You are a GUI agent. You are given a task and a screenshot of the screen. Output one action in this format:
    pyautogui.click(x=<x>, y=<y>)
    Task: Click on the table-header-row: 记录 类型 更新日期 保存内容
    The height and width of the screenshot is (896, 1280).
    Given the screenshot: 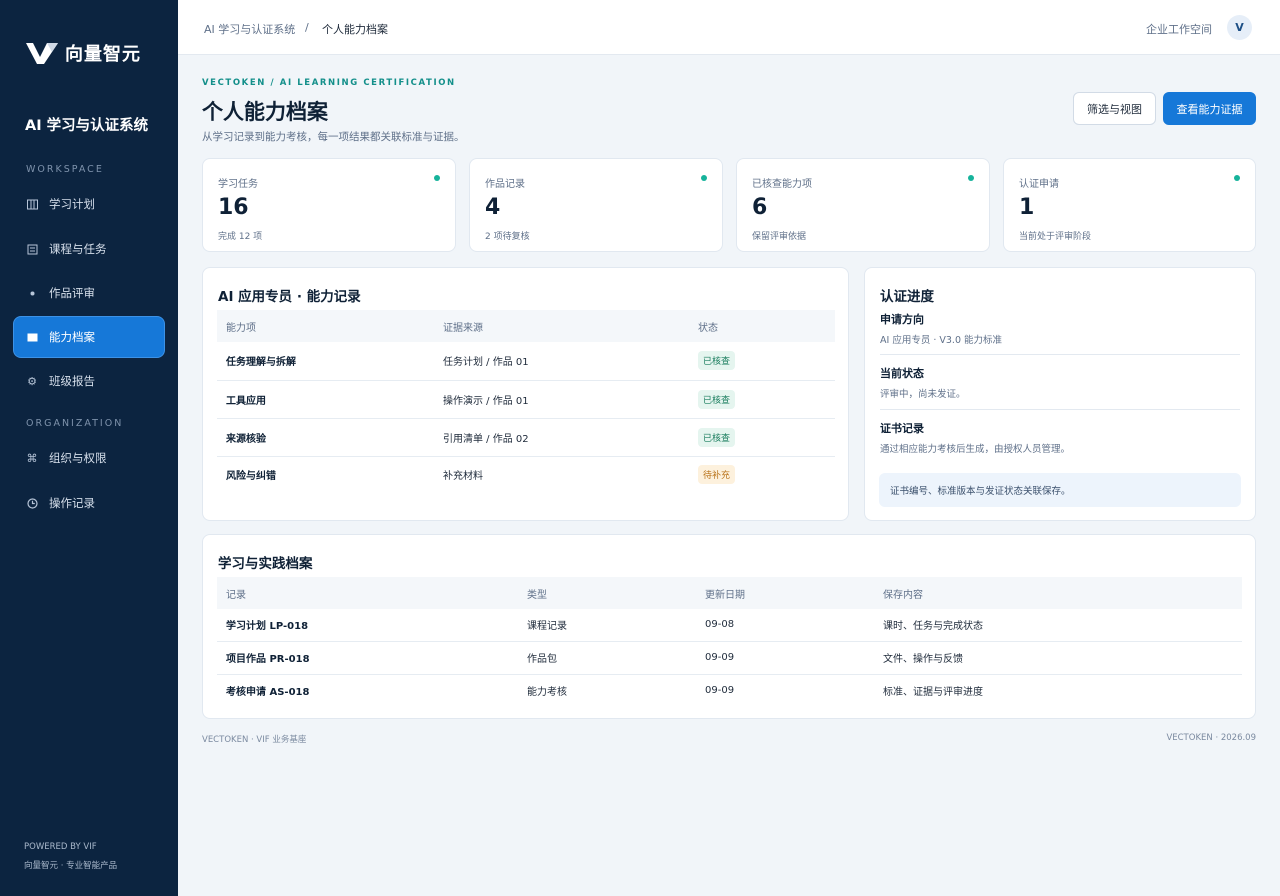 What is the action you would take?
    pyautogui.click(x=729, y=593)
    